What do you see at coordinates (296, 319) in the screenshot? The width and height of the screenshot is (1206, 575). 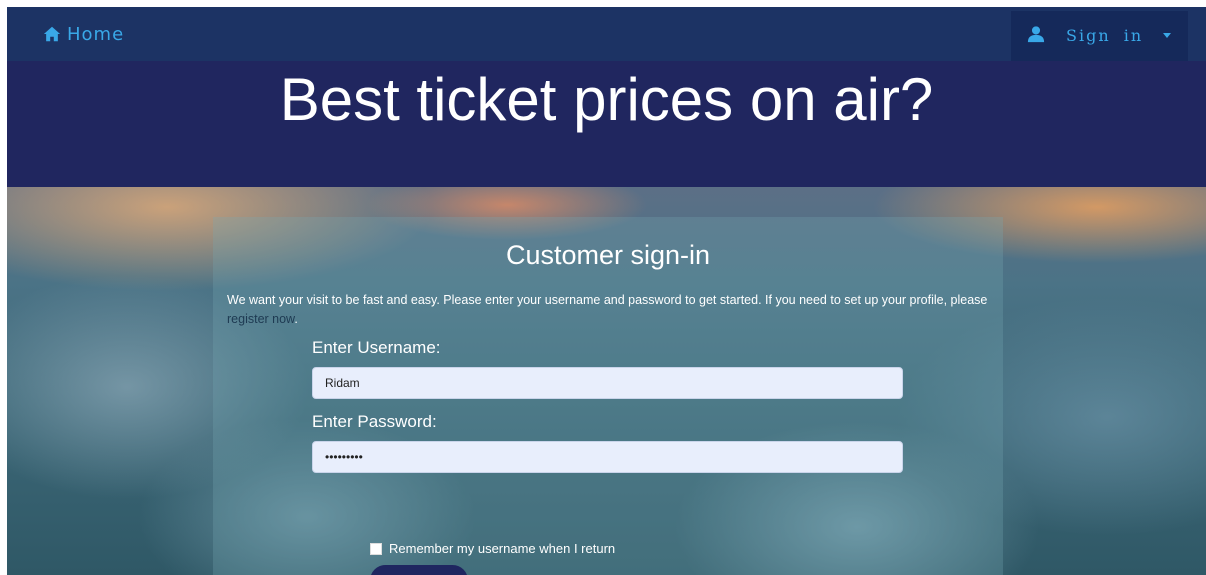 I see `intro-end: .` at bounding box center [296, 319].